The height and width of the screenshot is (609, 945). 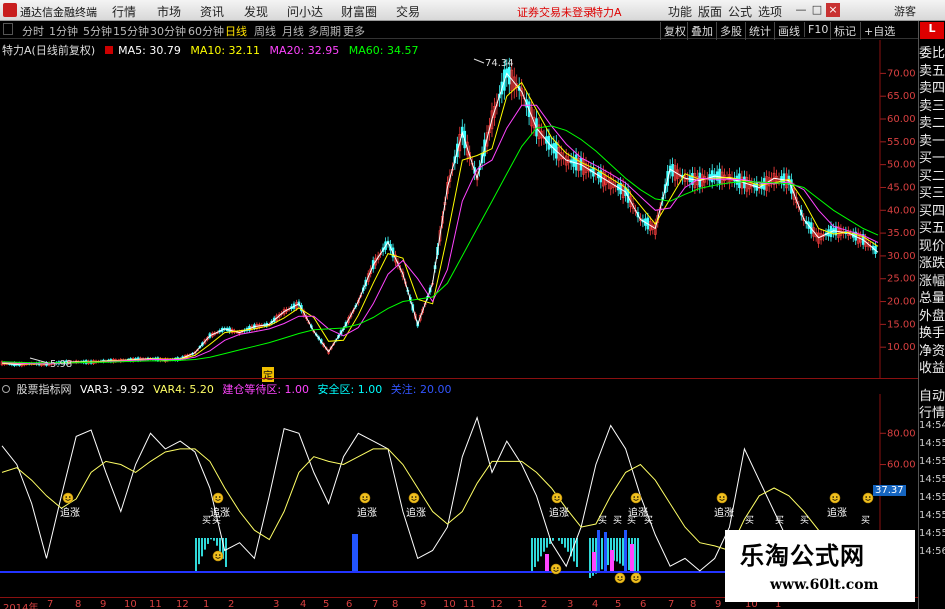 I want to click on login-status: 证券交易未登录, so click(x=555, y=12).